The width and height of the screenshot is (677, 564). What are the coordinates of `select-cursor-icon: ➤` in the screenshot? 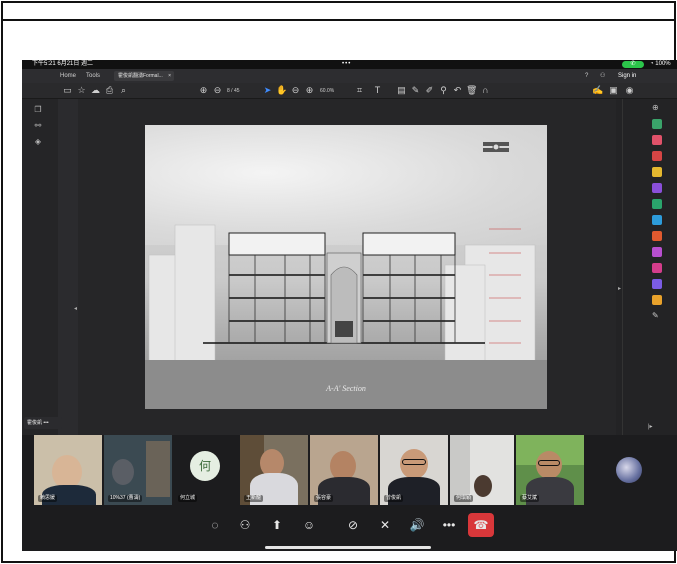 It's located at (267, 90).